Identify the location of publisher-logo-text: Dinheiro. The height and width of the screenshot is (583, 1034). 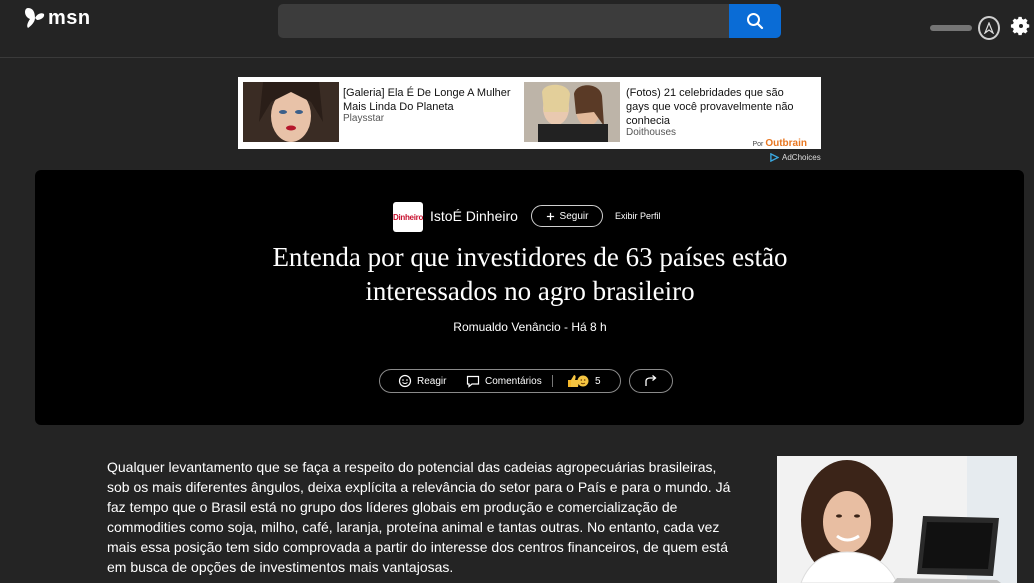
(408, 217).